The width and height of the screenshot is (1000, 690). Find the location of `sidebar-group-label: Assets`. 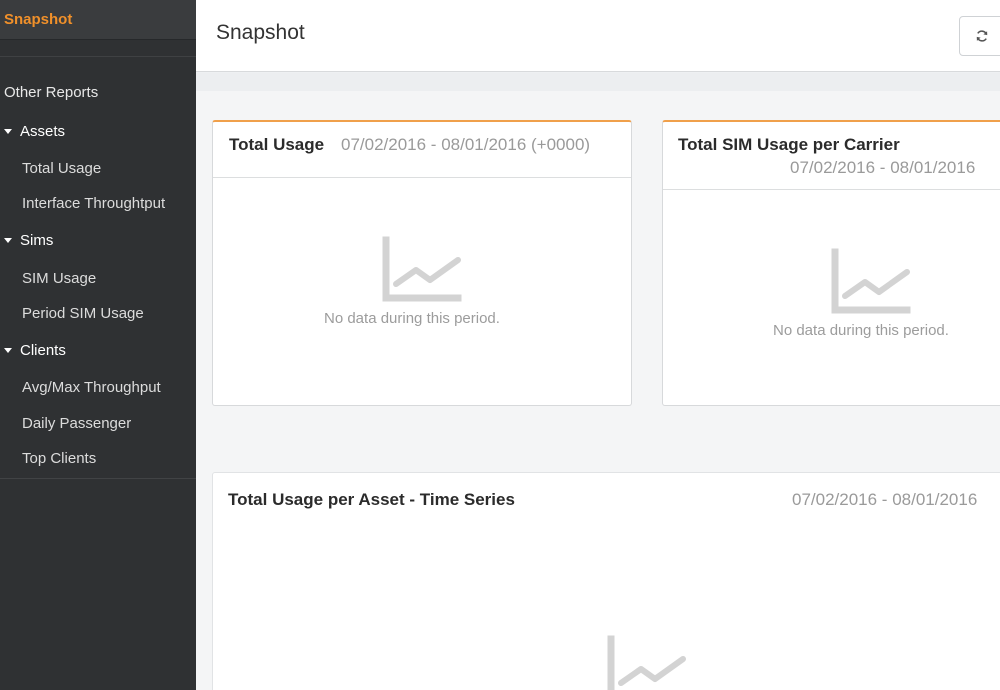

sidebar-group-label: Assets is located at coordinates (43, 131).